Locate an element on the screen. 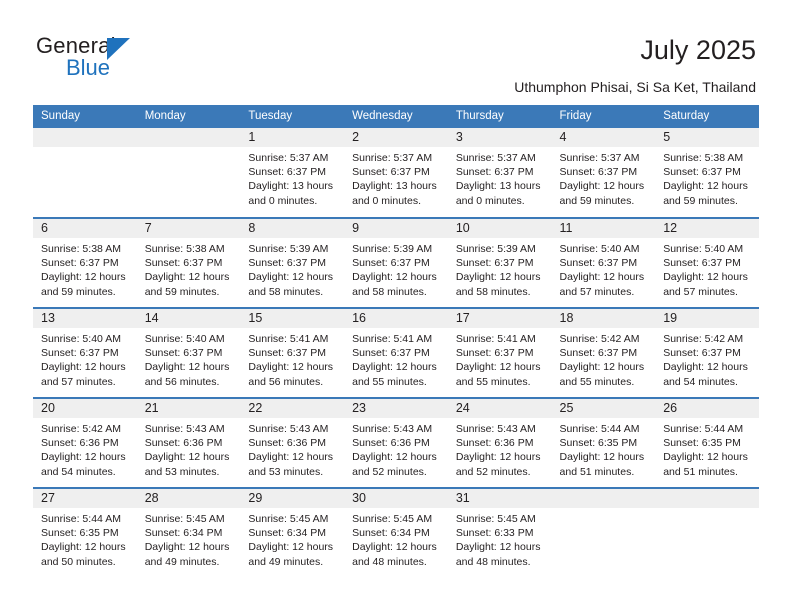 This screenshot has width=792, height=612. sunset-text: Sunset: 6:36 PM is located at coordinates (494, 443).